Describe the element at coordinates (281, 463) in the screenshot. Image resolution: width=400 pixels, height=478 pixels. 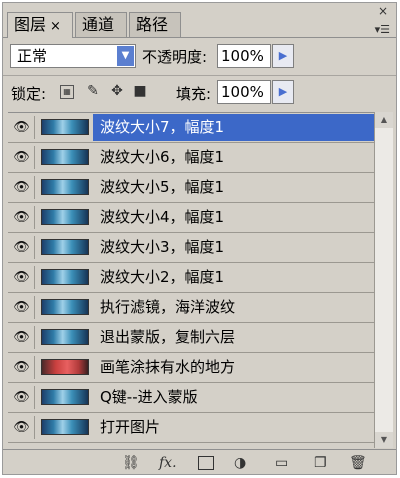
I see `folder-icon: ▭` at that location.